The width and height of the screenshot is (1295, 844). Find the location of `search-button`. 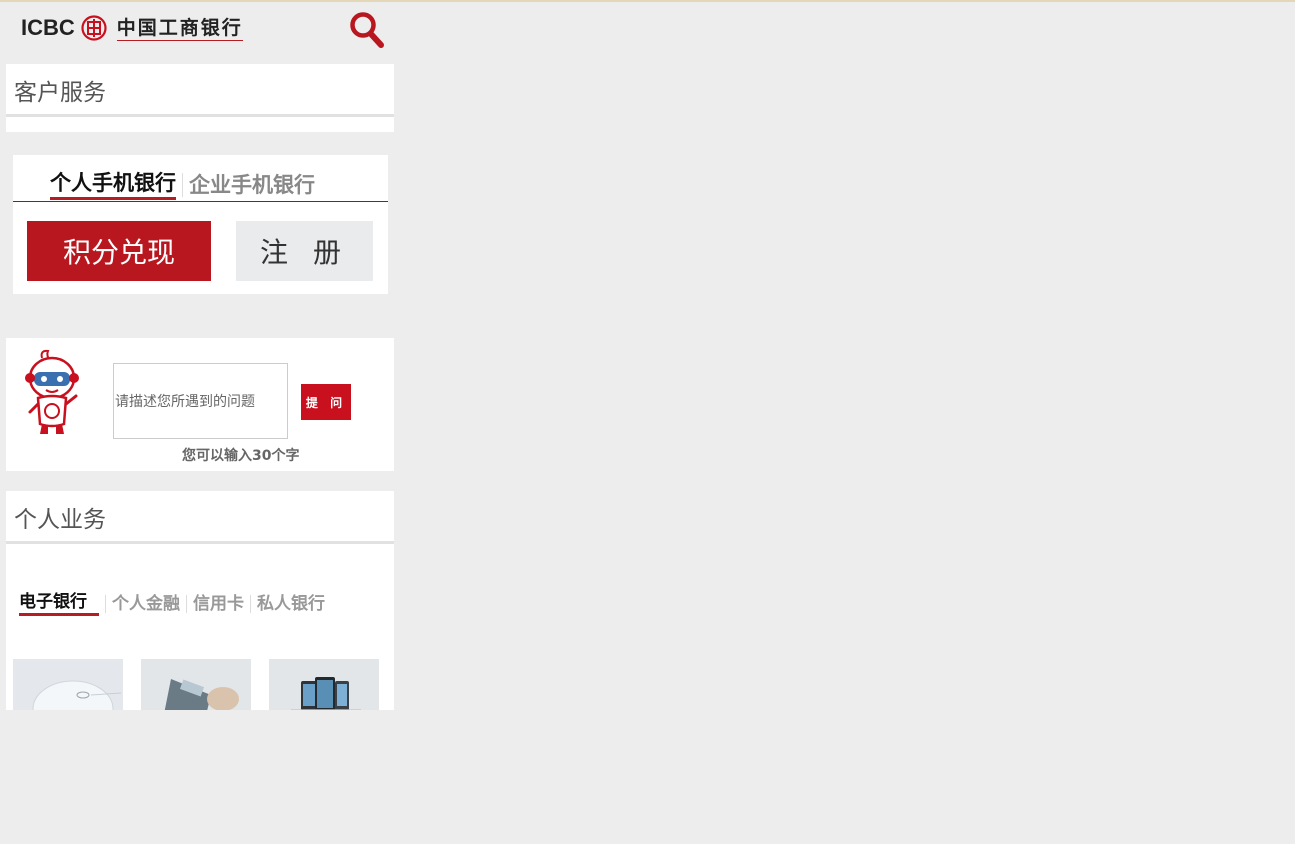

search-button is located at coordinates (367, 30).